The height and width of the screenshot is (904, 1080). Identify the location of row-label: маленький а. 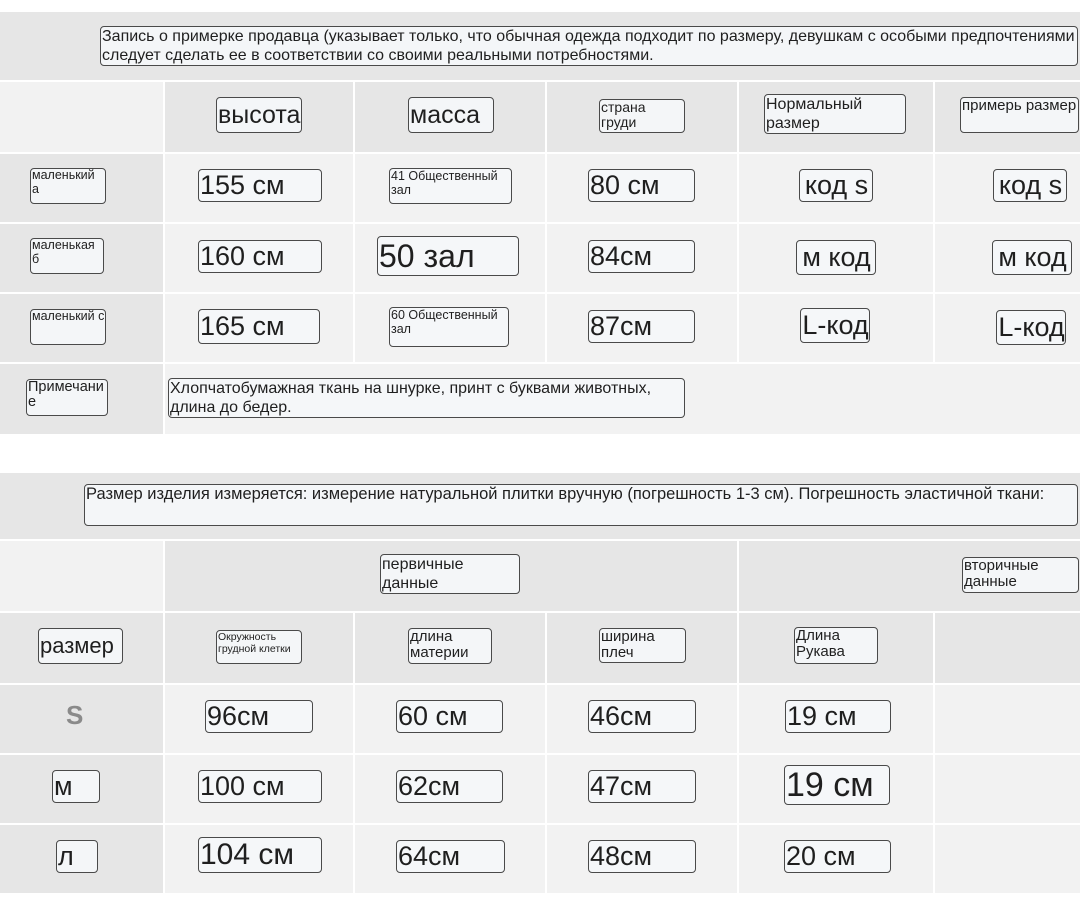
(68, 186).